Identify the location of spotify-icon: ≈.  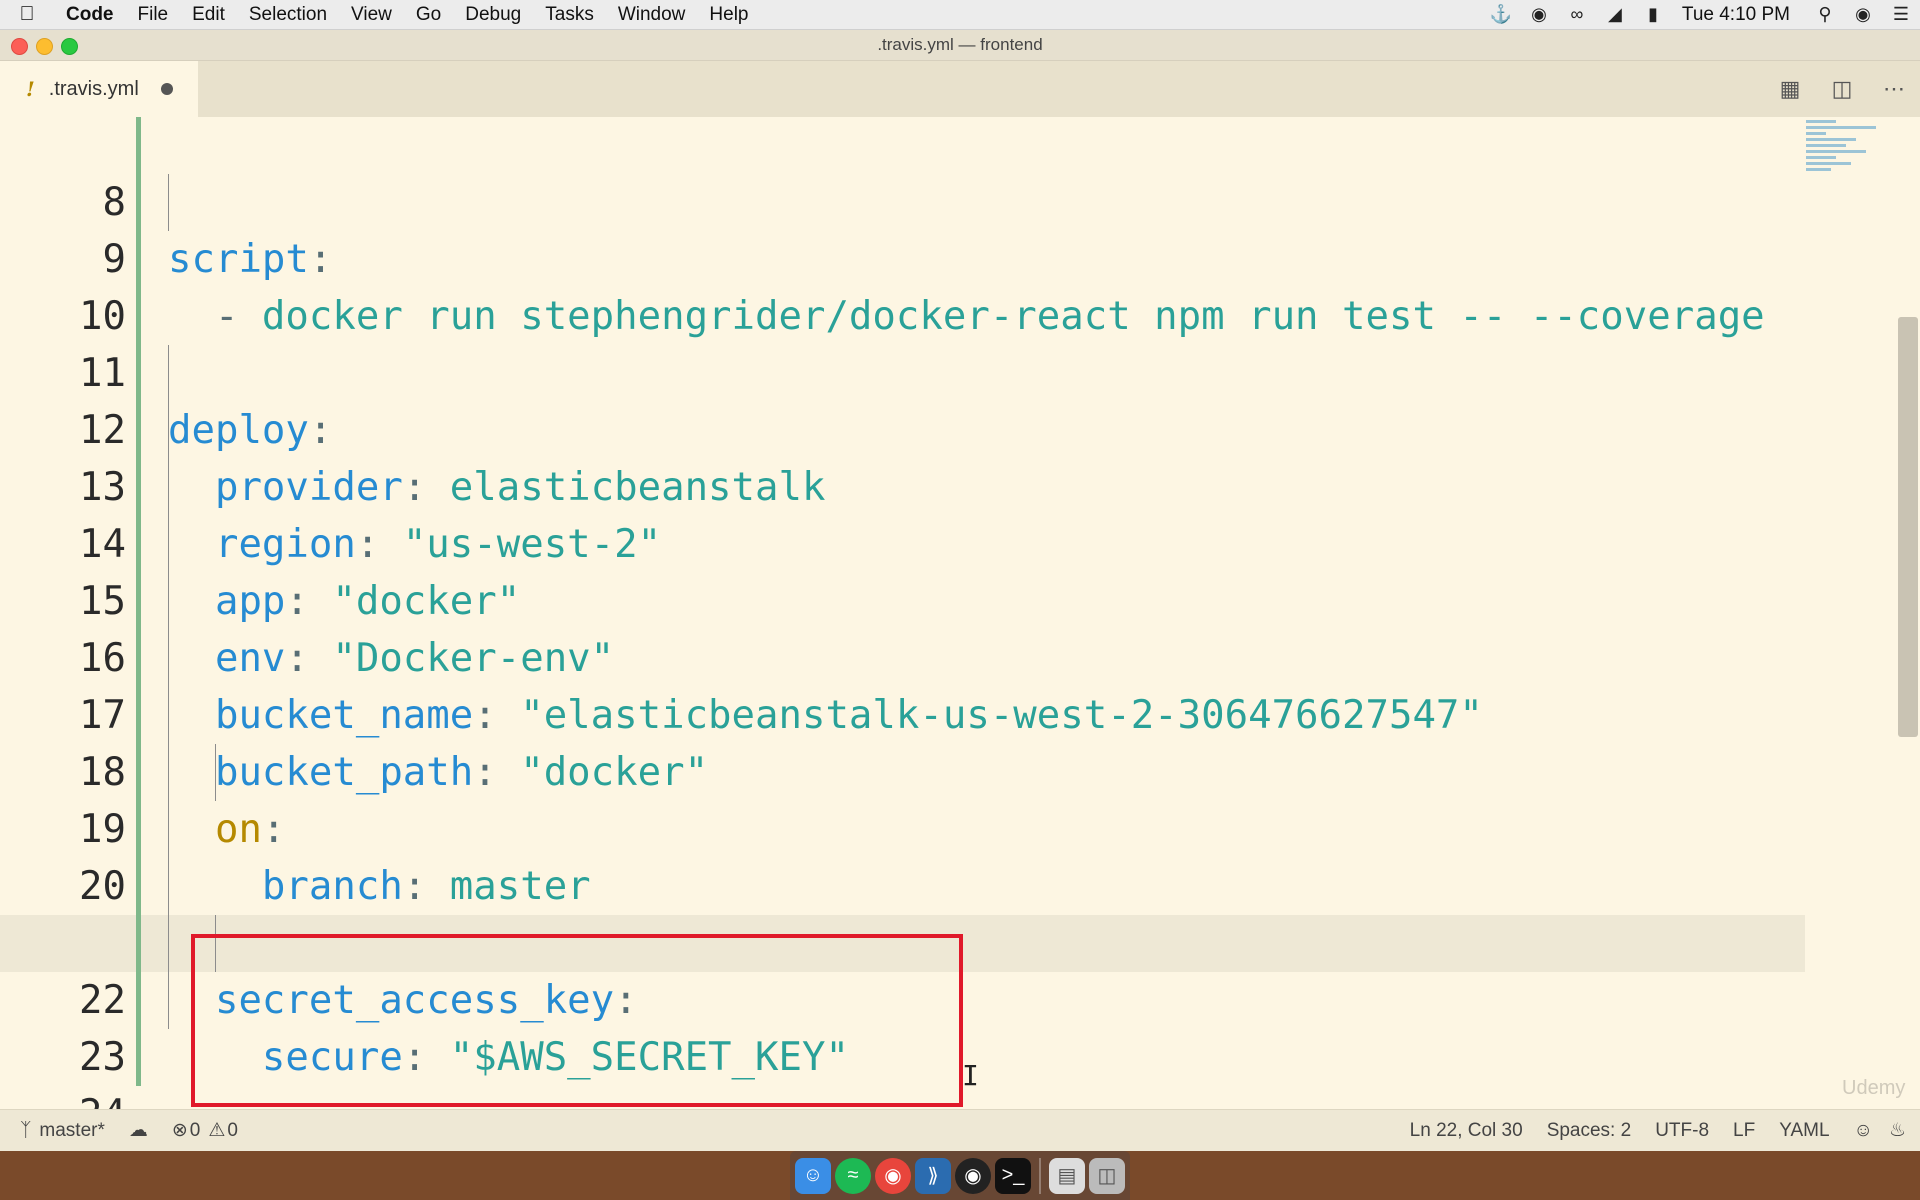
(853, 1175).